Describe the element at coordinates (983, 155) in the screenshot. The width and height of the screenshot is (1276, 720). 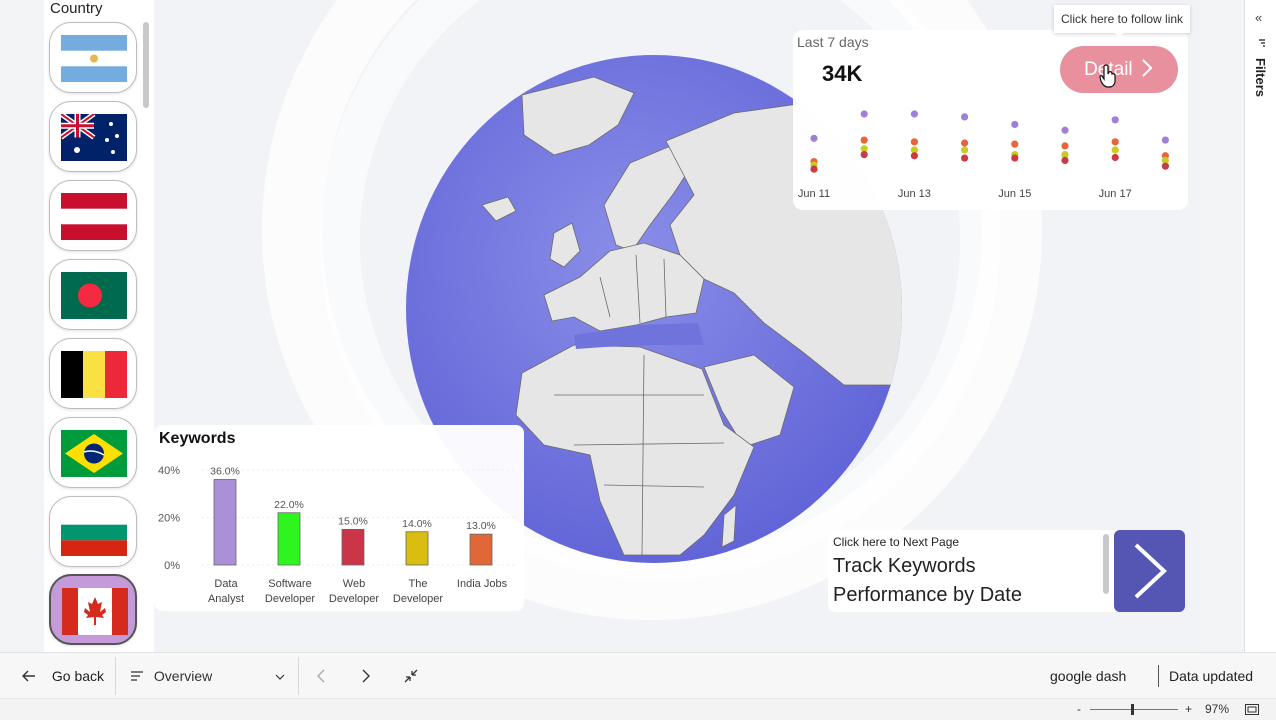
I see `last-7-days-dot-chart: Jun 11 Jun 13 Jun 15 Jun 17` at that location.